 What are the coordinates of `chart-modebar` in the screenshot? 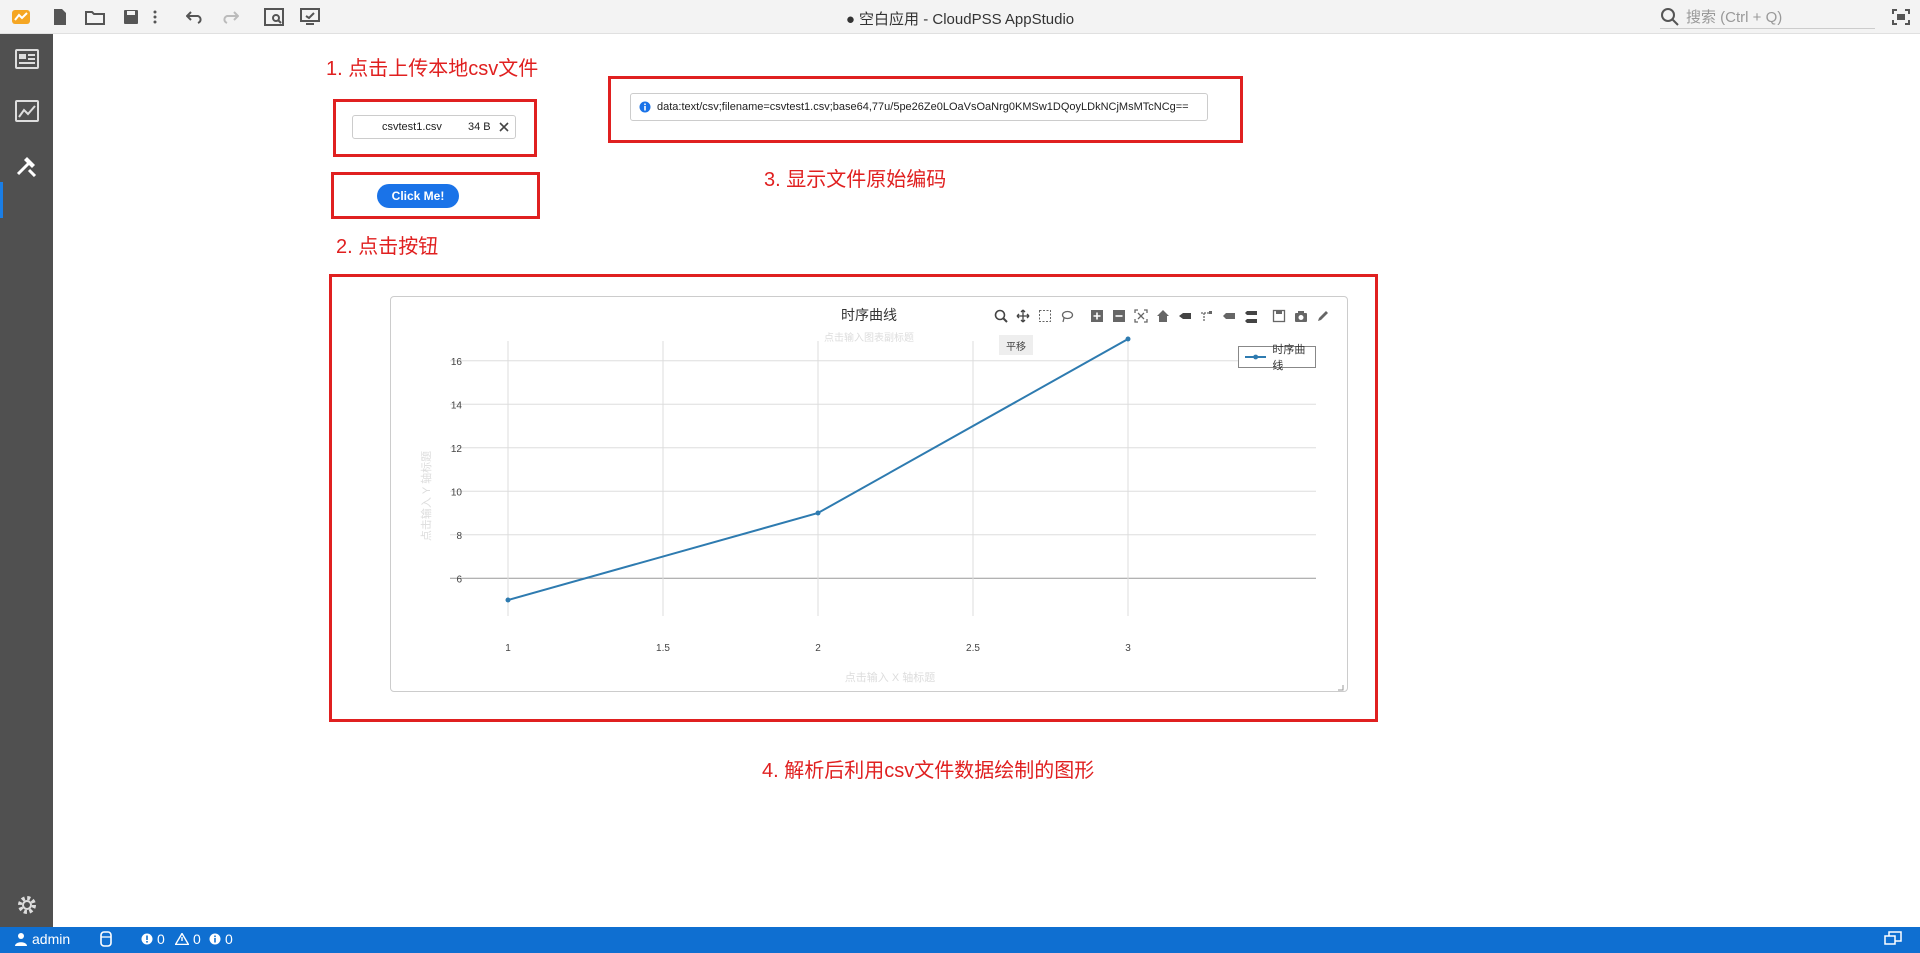 It's located at (1164, 316).